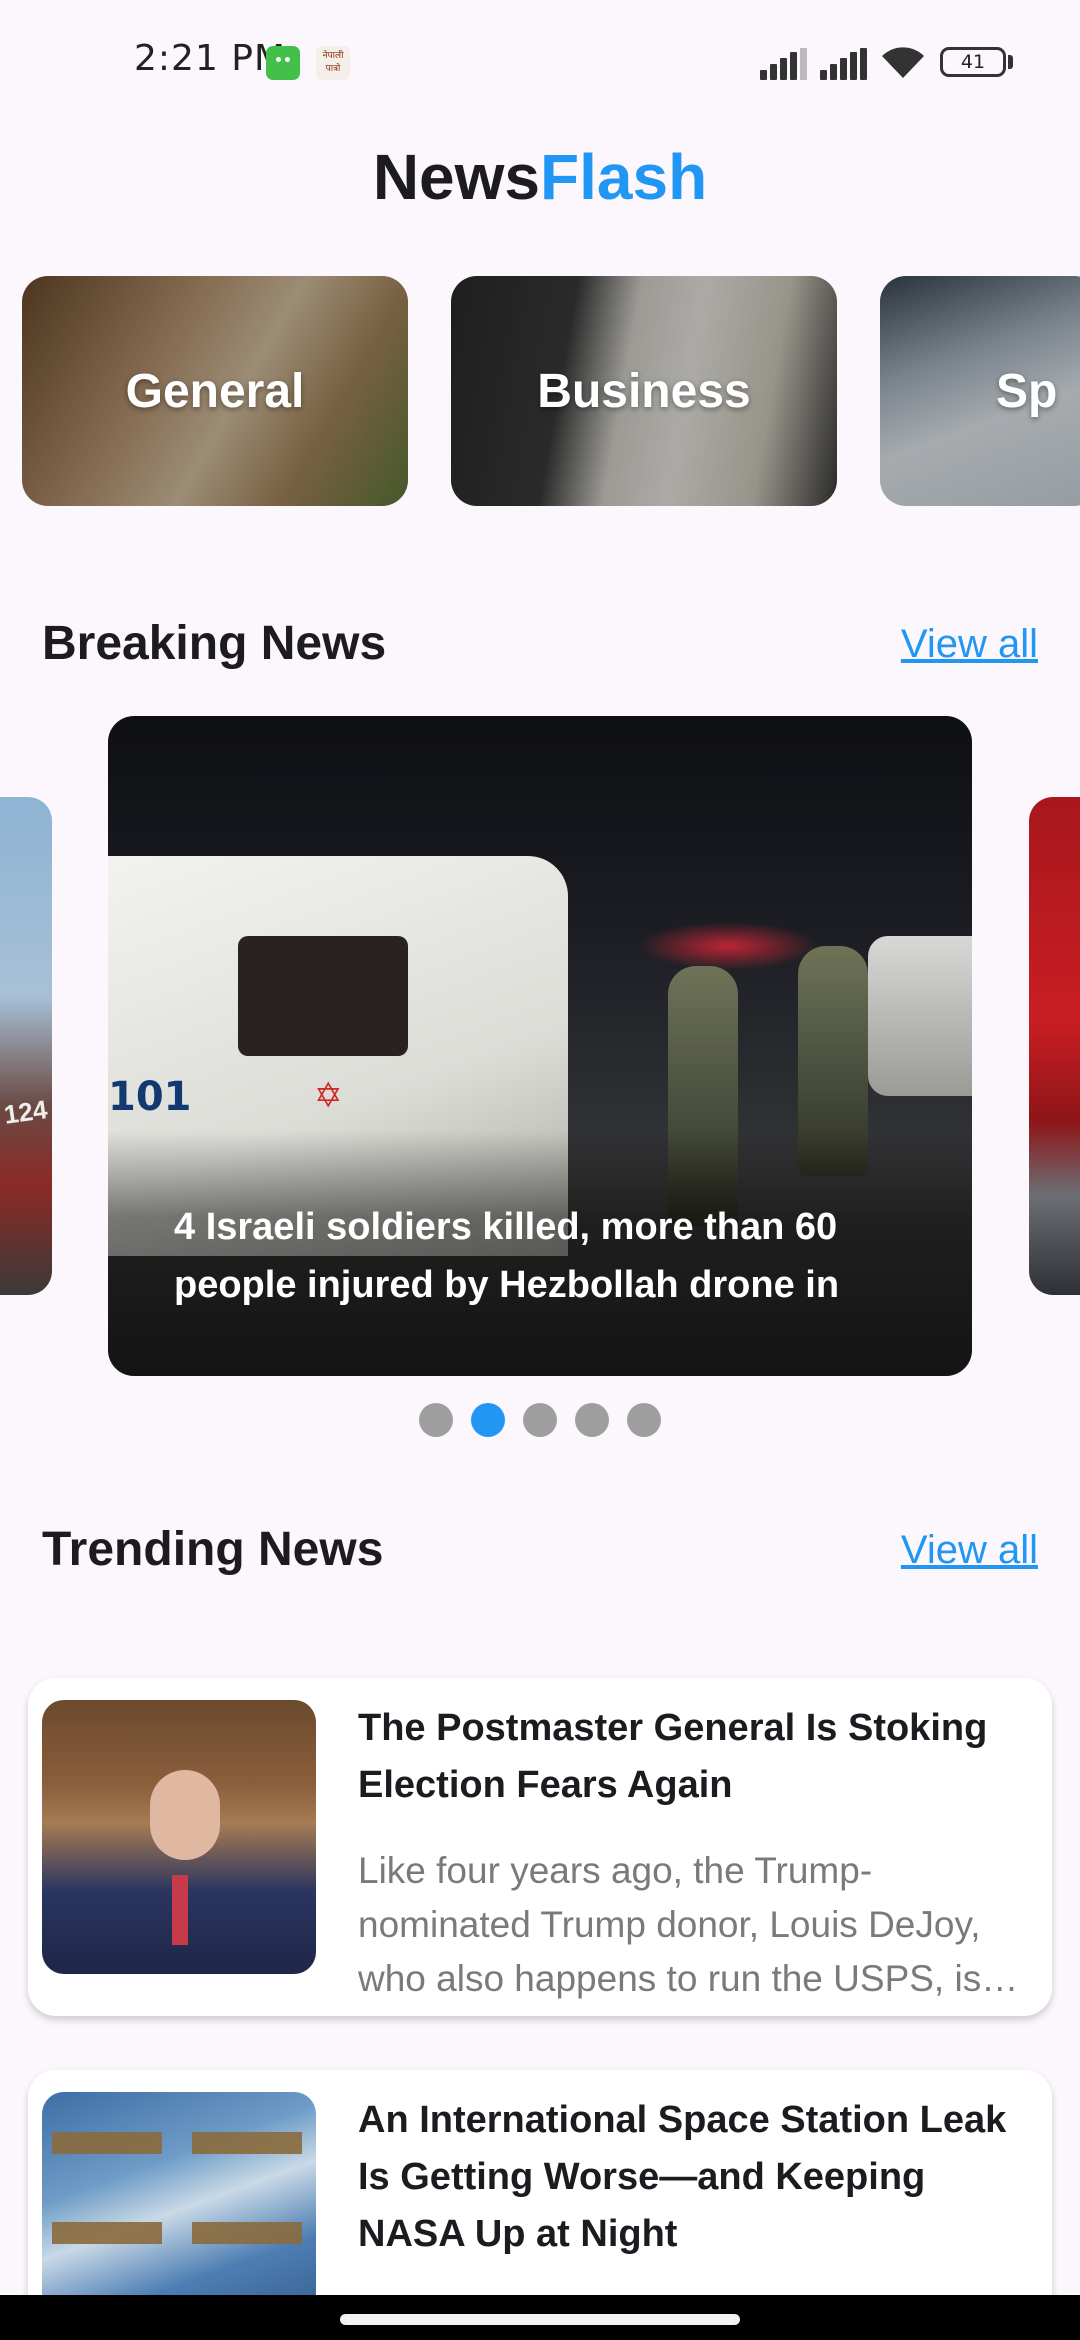 This screenshot has width=1080, height=2340. What do you see at coordinates (214, 643) in the screenshot?
I see `breaking-news-heading: Breaking News` at bounding box center [214, 643].